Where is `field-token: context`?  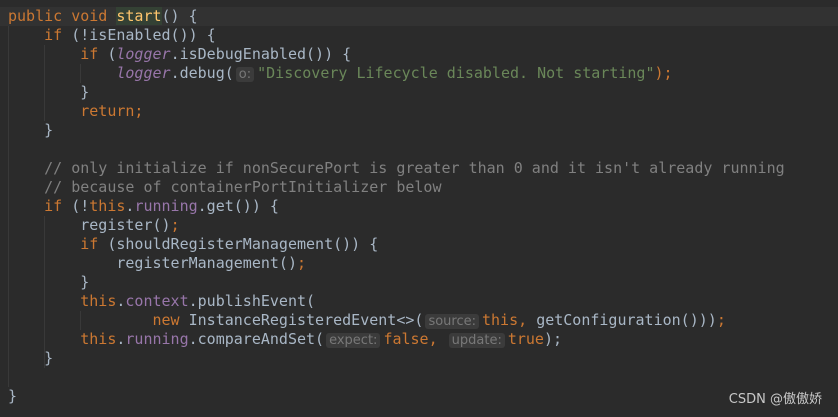 field-token: context is located at coordinates (157, 301).